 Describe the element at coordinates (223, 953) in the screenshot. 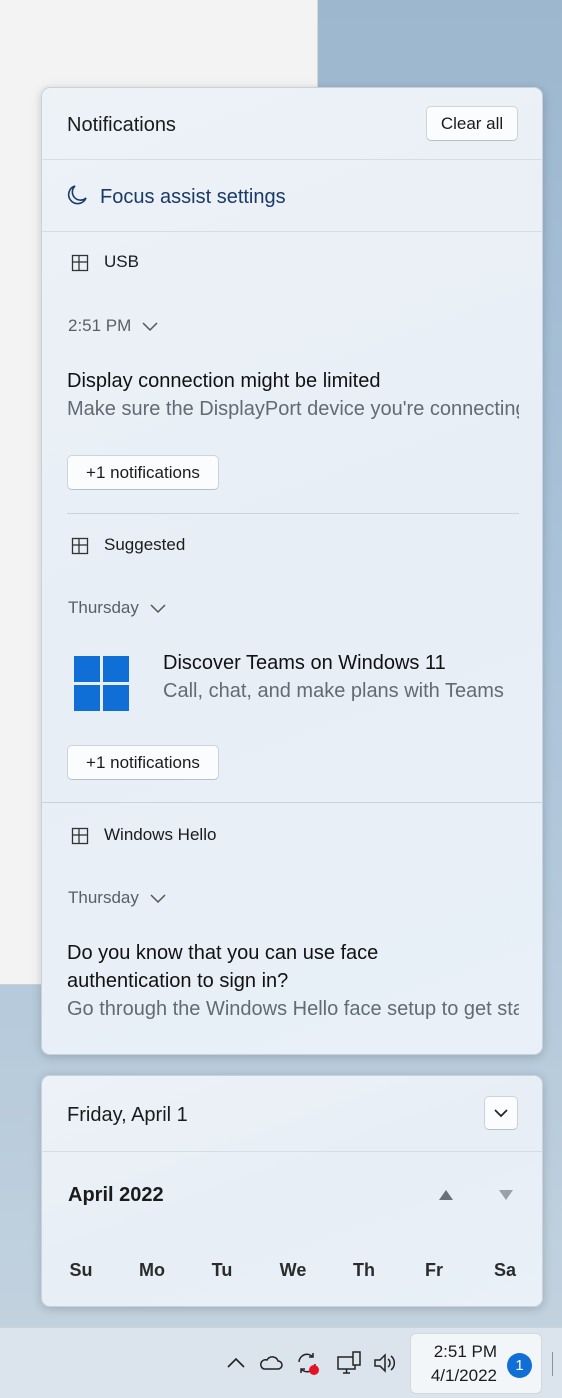

I see `notification-title-line1: Do you know that you can use face` at that location.